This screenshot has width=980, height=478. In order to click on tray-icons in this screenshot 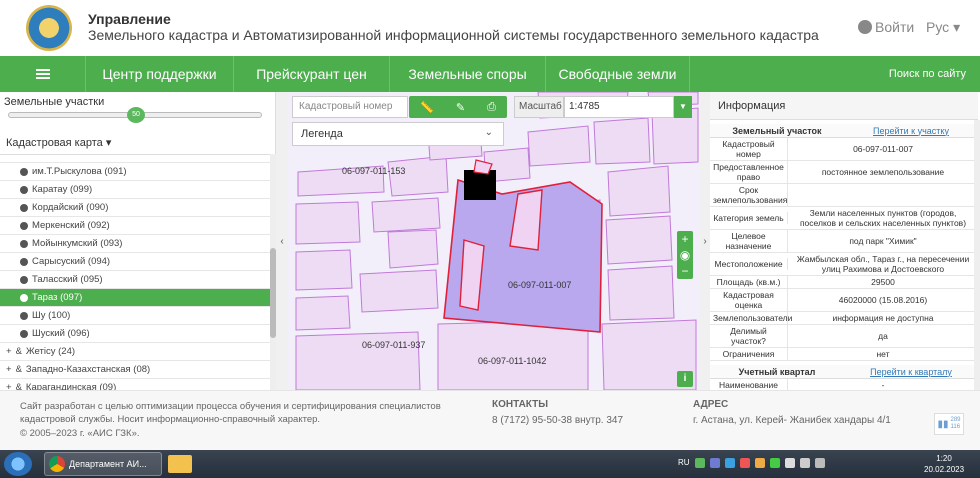, I will do `click(760, 463)`.